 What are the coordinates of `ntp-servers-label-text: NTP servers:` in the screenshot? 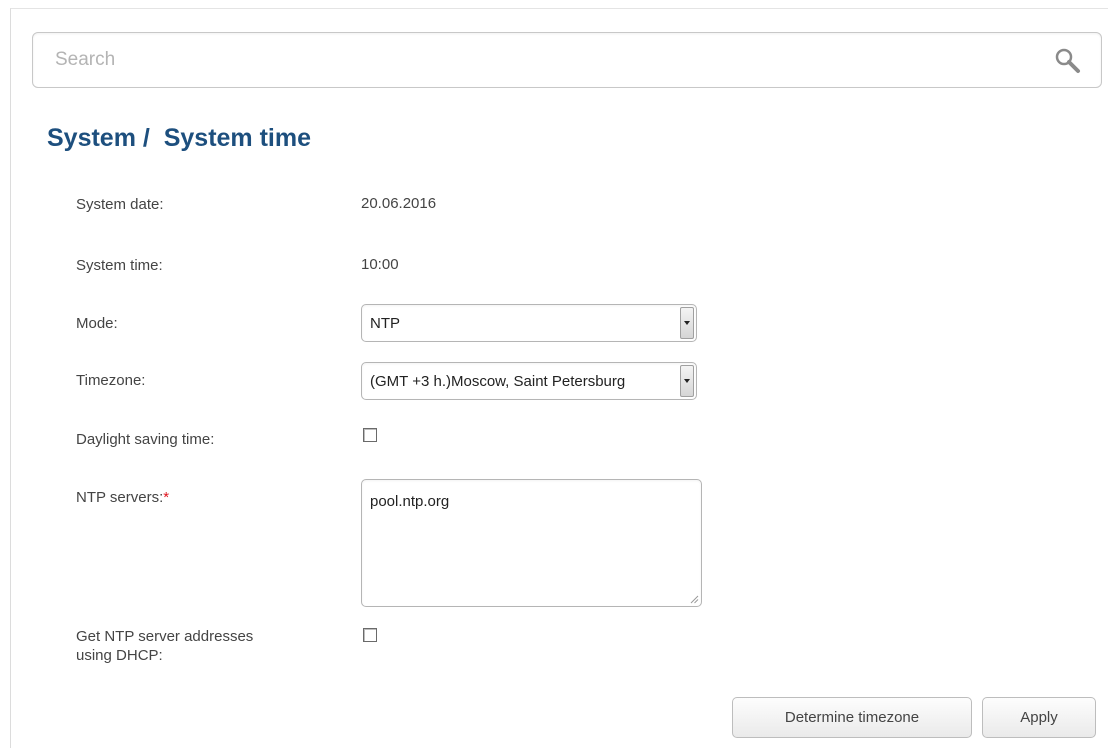 It's located at (120, 497).